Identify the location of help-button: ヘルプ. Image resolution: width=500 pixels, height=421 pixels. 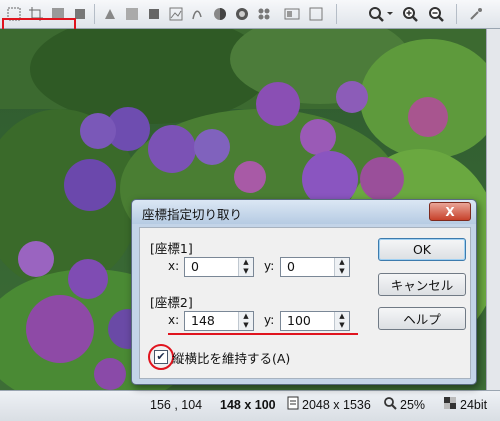
(422, 318).